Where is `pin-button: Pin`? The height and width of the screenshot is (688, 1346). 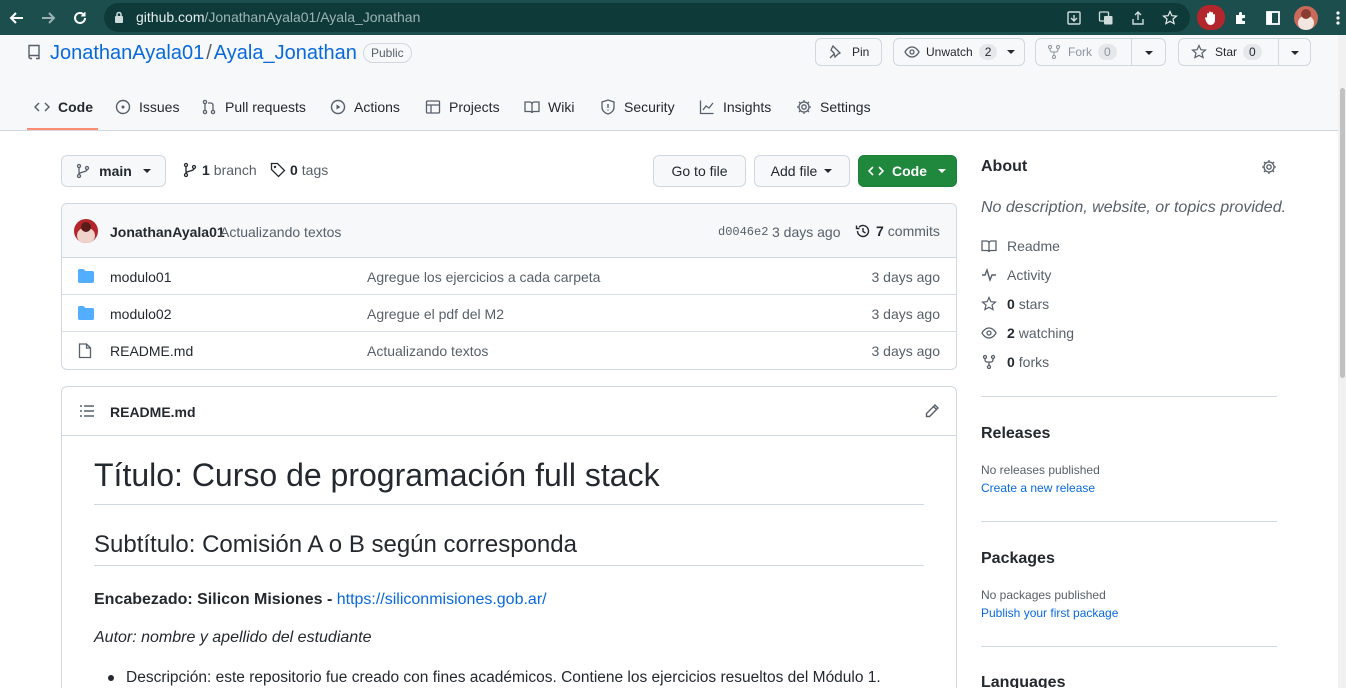
pin-button: Pin is located at coordinates (848, 52).